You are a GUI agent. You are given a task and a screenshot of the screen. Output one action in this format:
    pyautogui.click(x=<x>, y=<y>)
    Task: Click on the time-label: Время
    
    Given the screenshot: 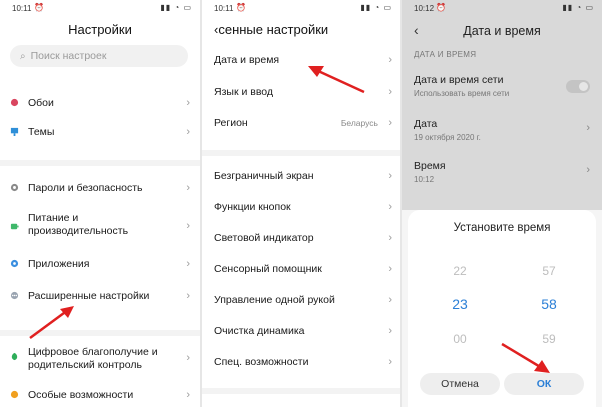 What is the action you would take?
    pyautogui.click(x=430, y=166)
    